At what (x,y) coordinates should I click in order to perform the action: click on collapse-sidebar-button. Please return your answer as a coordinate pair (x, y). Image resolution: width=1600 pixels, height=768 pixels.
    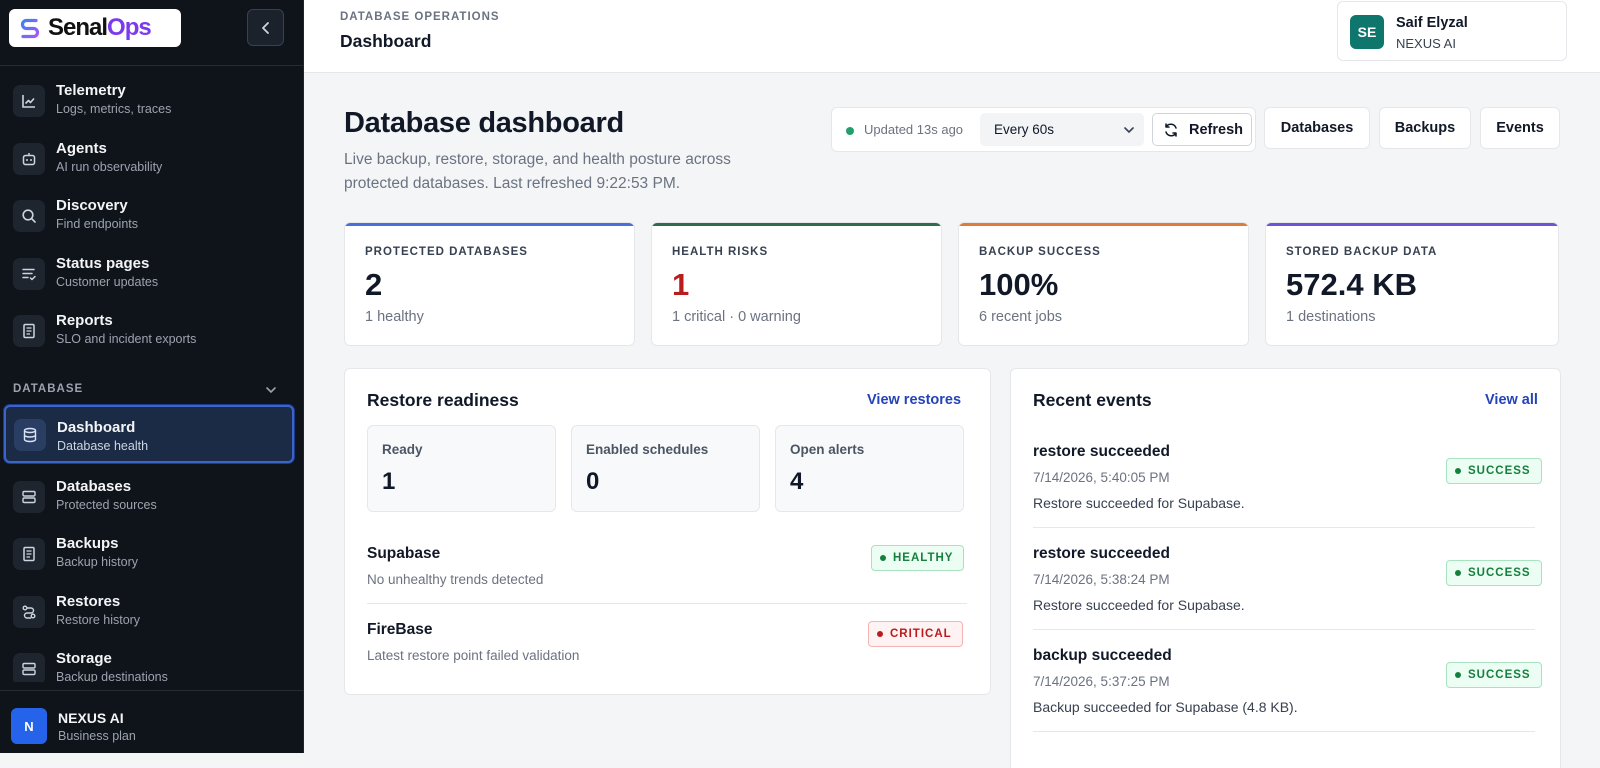
    Looking at the image, I should click on (265, 27).